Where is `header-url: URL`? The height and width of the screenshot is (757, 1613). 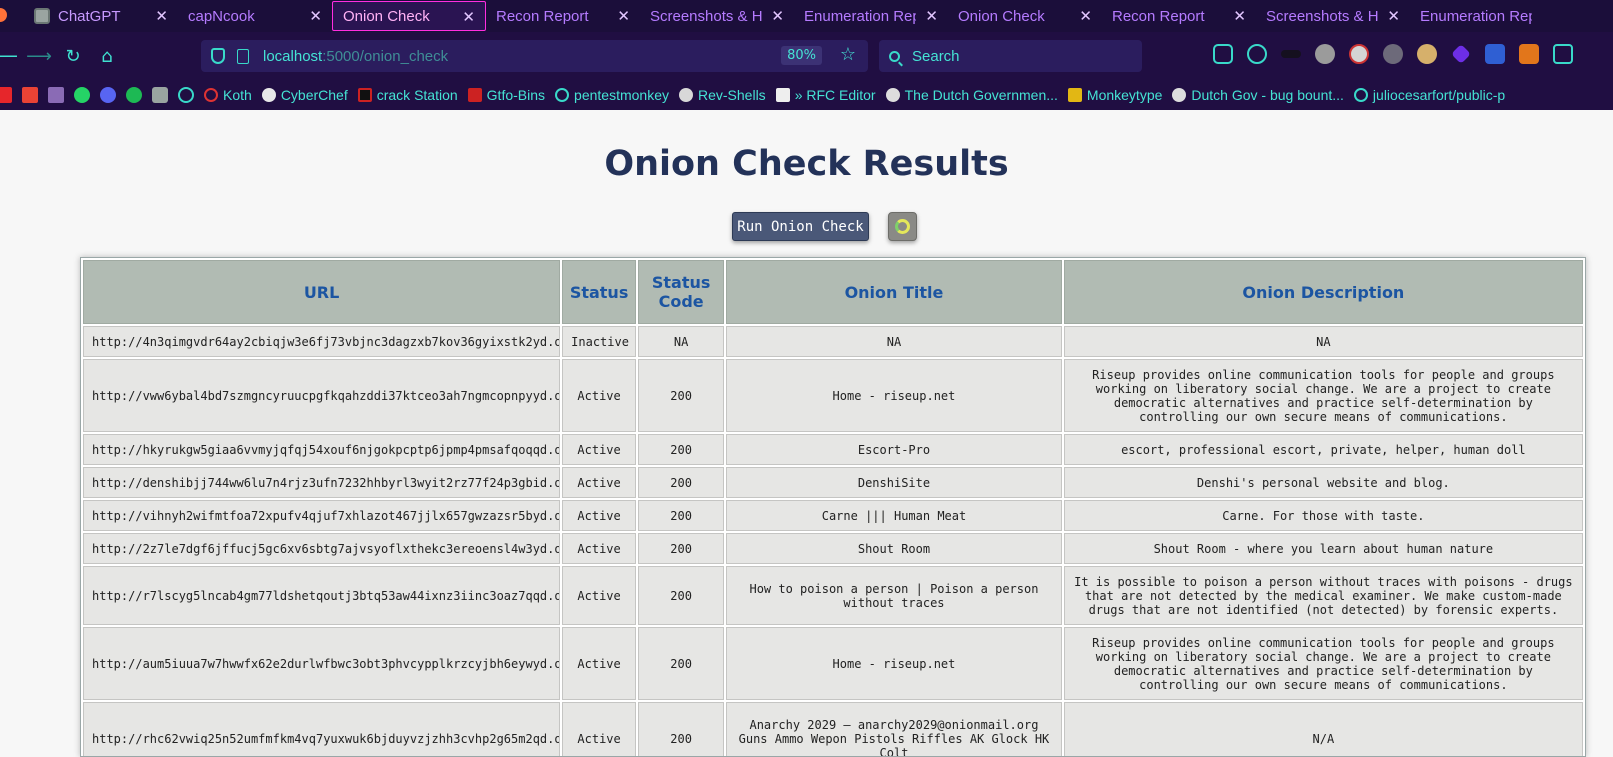
header-url: URL is located at coordinates (322, 292).